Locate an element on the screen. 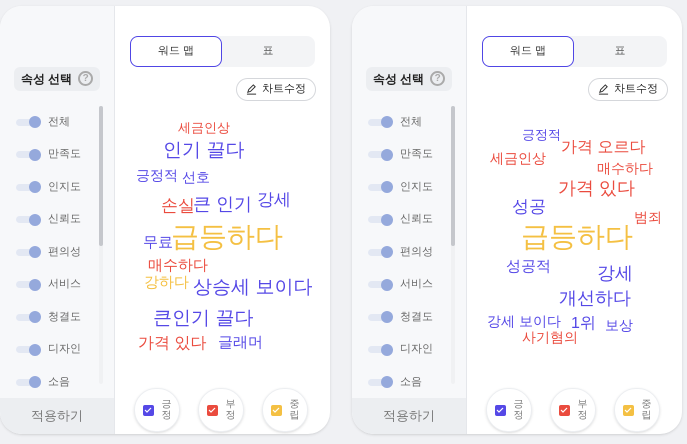 The height and width of the screenshot is (444, 687). word-cloud-term: 개선하다 is located at coordinates (595, 298).